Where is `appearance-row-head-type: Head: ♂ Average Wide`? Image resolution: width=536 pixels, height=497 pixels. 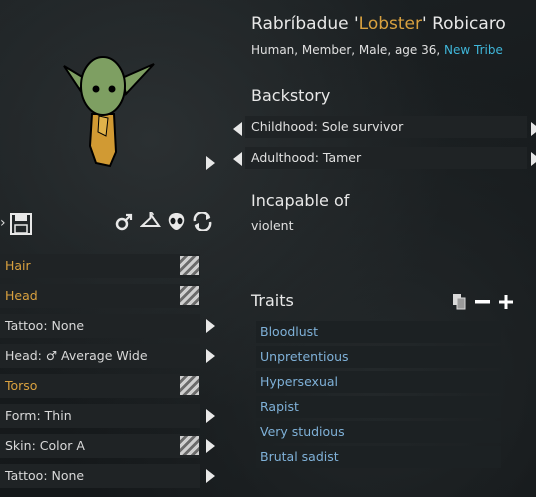 appearance-row-head-type: Head: ♂ Average Wide is located at coordinates (100, 356).